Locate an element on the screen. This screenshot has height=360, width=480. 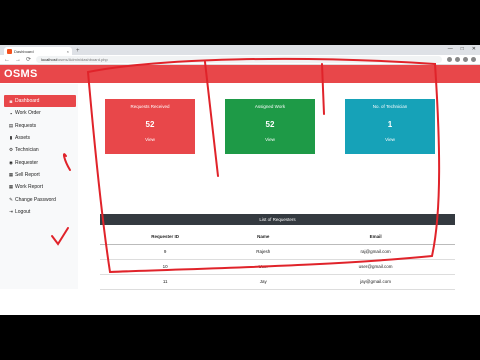
sidebar-item-work-report: ▦ Work Report is located at coordinates (40, 187).